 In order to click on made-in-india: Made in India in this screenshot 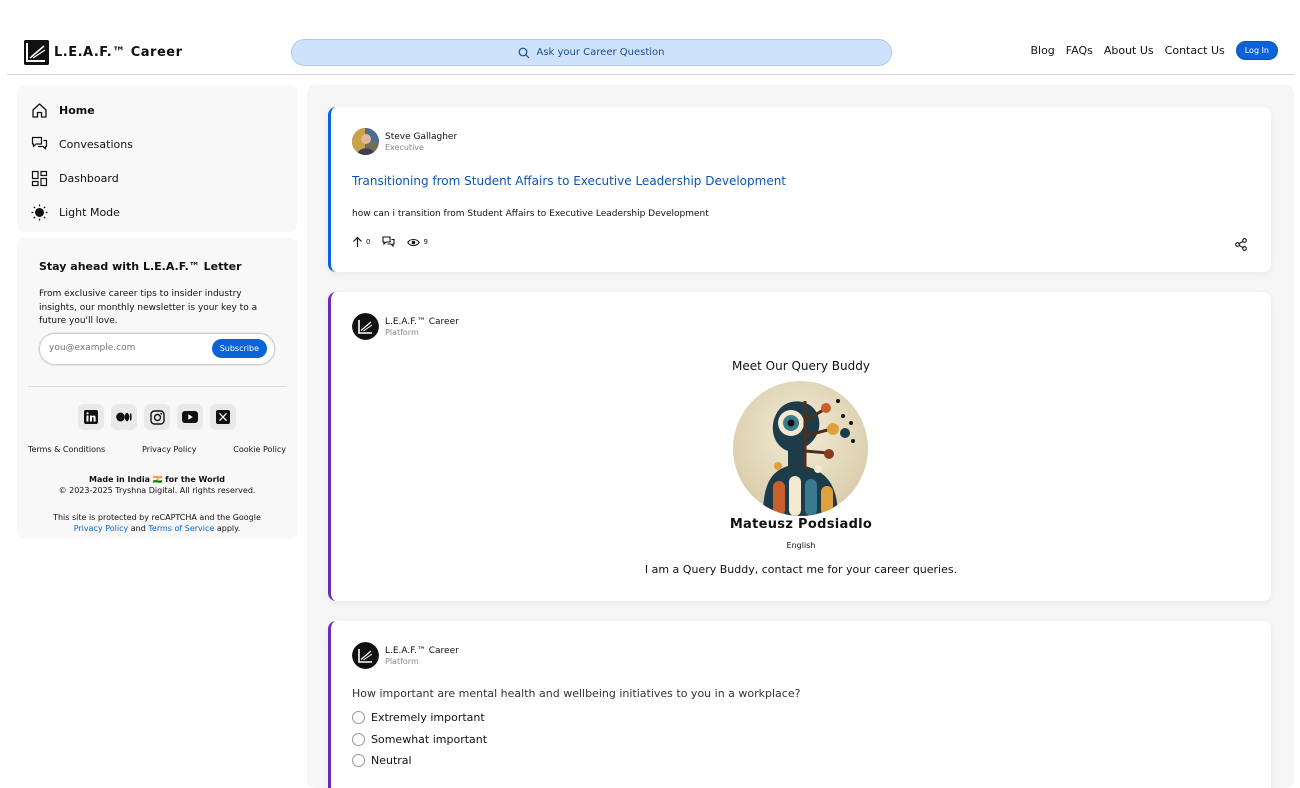, I will do `click(119, 479)`.